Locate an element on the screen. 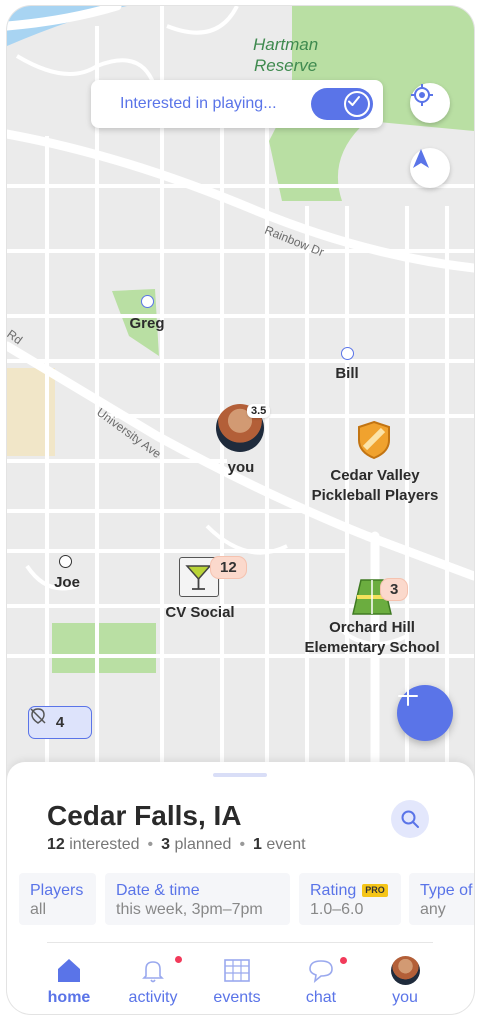 The height and width of the screenshot is (1024, 481). bell-icon is located at coordinates (153, 972).